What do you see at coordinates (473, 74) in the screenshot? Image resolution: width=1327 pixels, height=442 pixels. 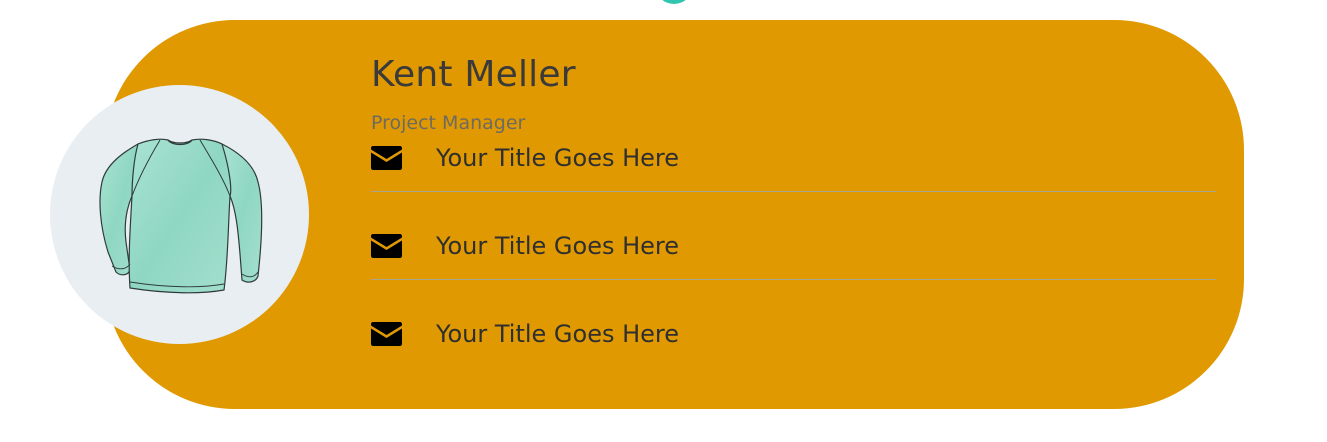 I see `profile-name: Kent Meller` at bounding box center [473, 74].